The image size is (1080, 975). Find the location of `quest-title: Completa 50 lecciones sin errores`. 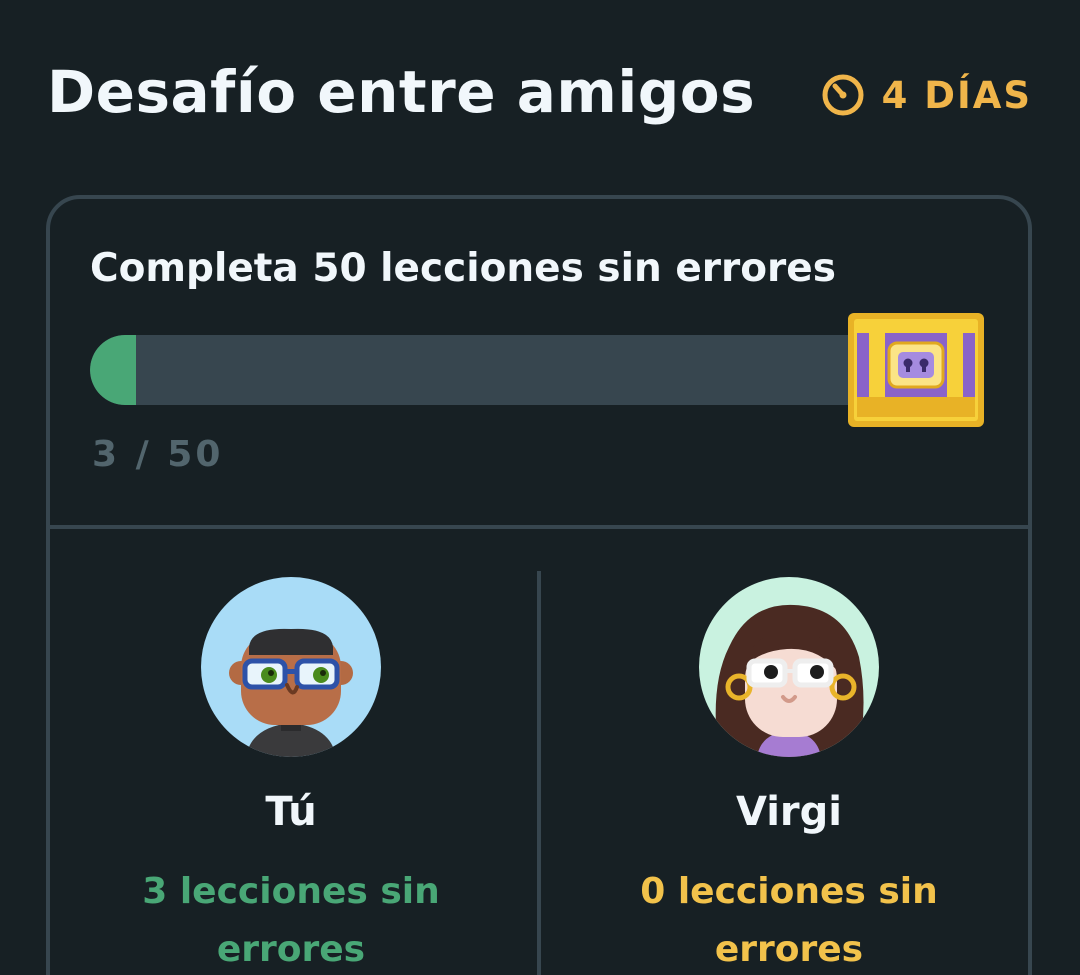

quest-title: Completa 50 lecciones sin errores is located at coordinates (463, 268).